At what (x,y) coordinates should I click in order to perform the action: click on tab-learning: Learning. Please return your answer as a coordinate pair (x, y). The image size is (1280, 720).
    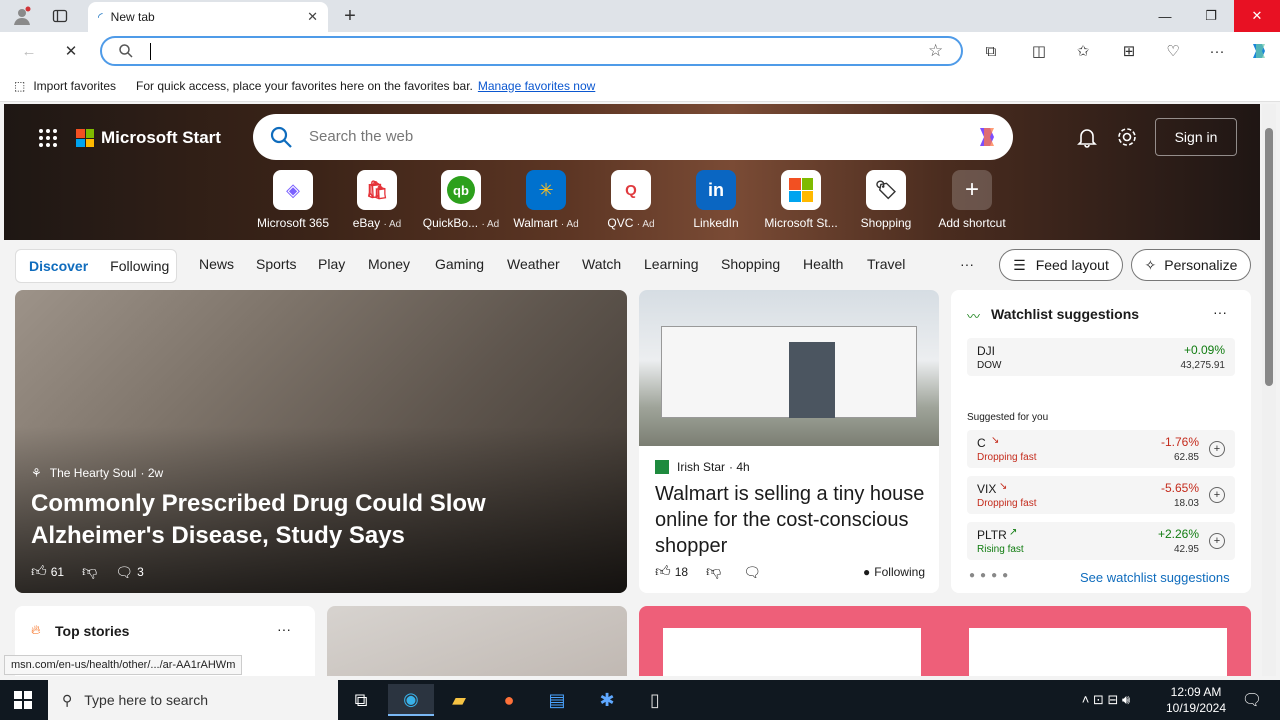
    Looking at the image, I should click on (671, 264).